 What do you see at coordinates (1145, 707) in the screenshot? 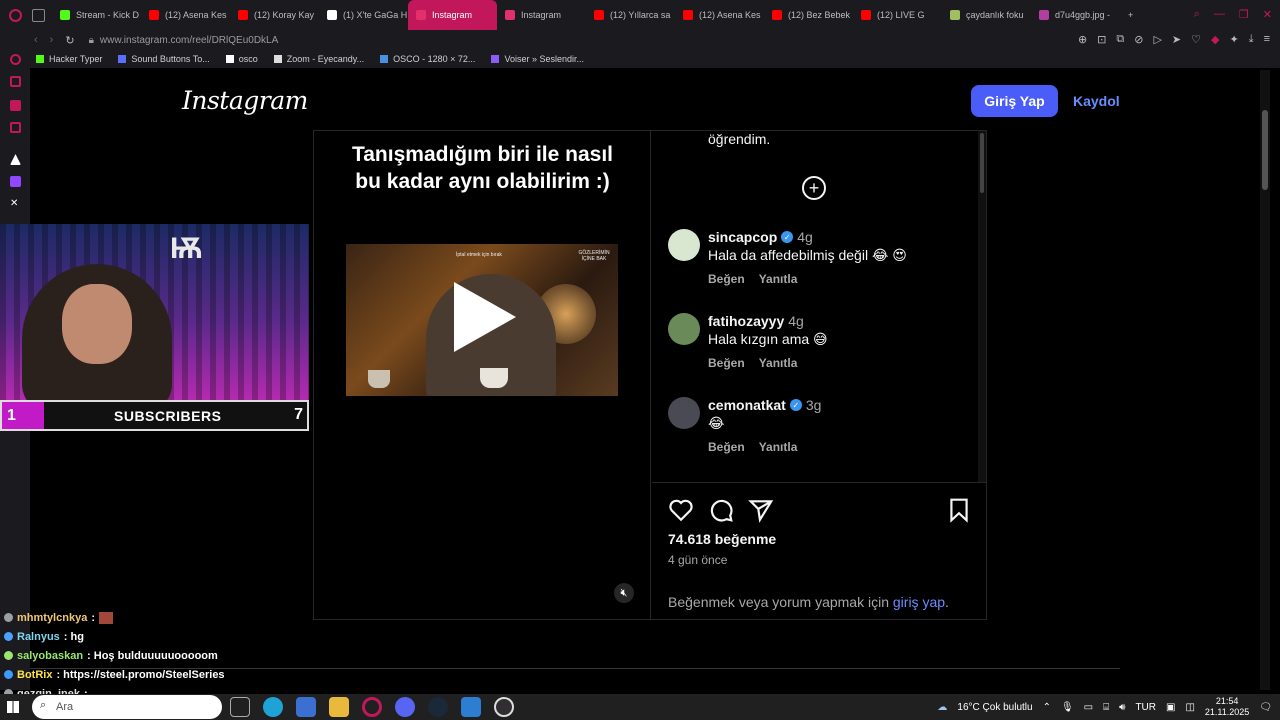
I see `lang-indicator: TUR` at bounding box center [1145, 707].